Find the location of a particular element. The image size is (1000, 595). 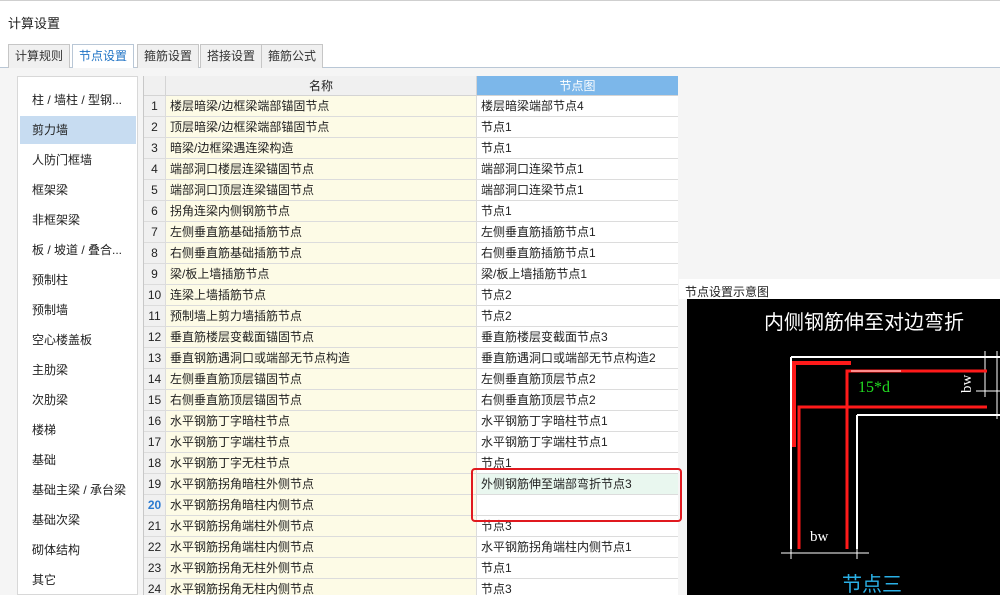

node-value-cell: 楼层暗梁端部节点4 is located at coordinates (577, 106).